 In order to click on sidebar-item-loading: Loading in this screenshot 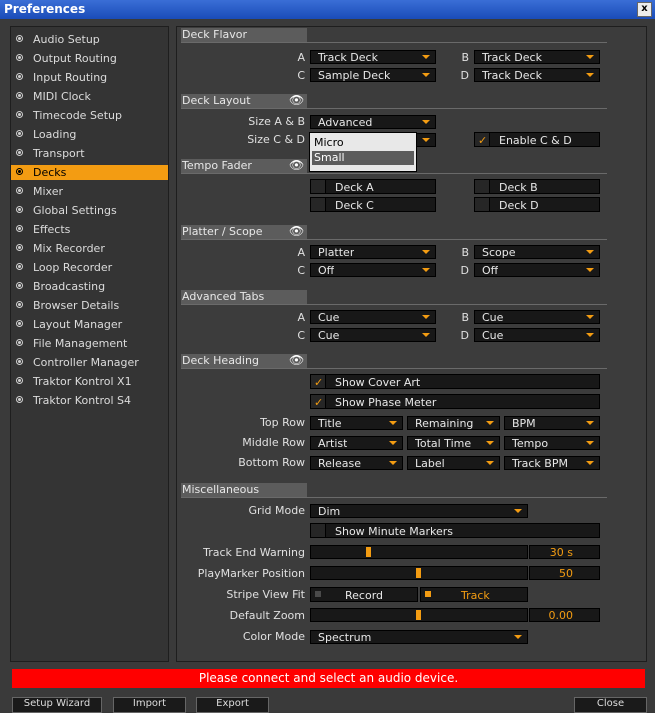, I will do `click(89, 134)`.